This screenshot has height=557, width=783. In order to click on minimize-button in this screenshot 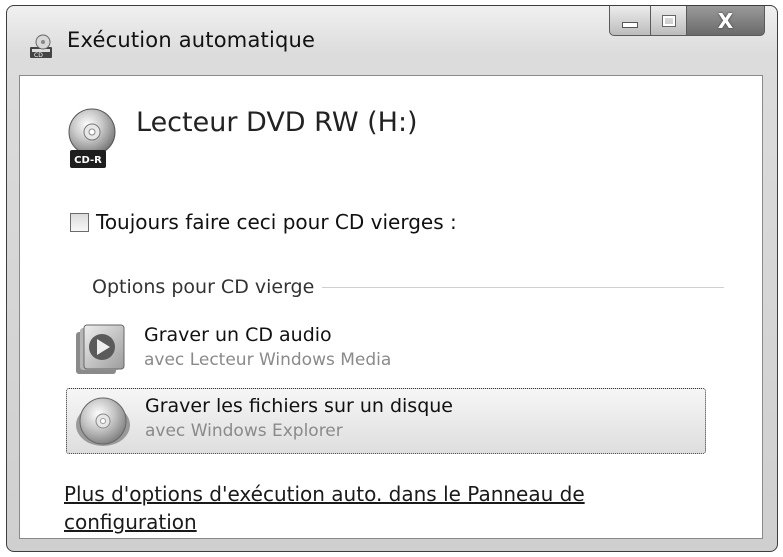, I will do `click(630, 21)`.